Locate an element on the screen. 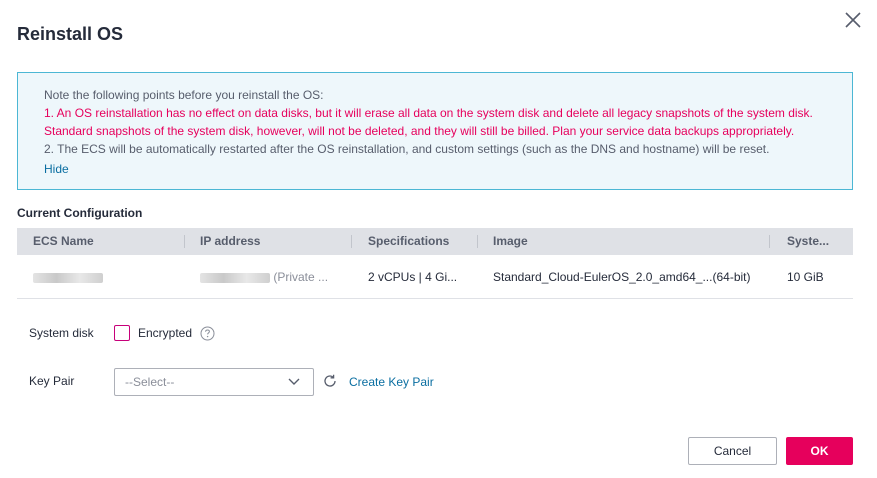 The height and width of the screenshot is (478, 877). help-circle-icon is located at coordinates (207, 333).